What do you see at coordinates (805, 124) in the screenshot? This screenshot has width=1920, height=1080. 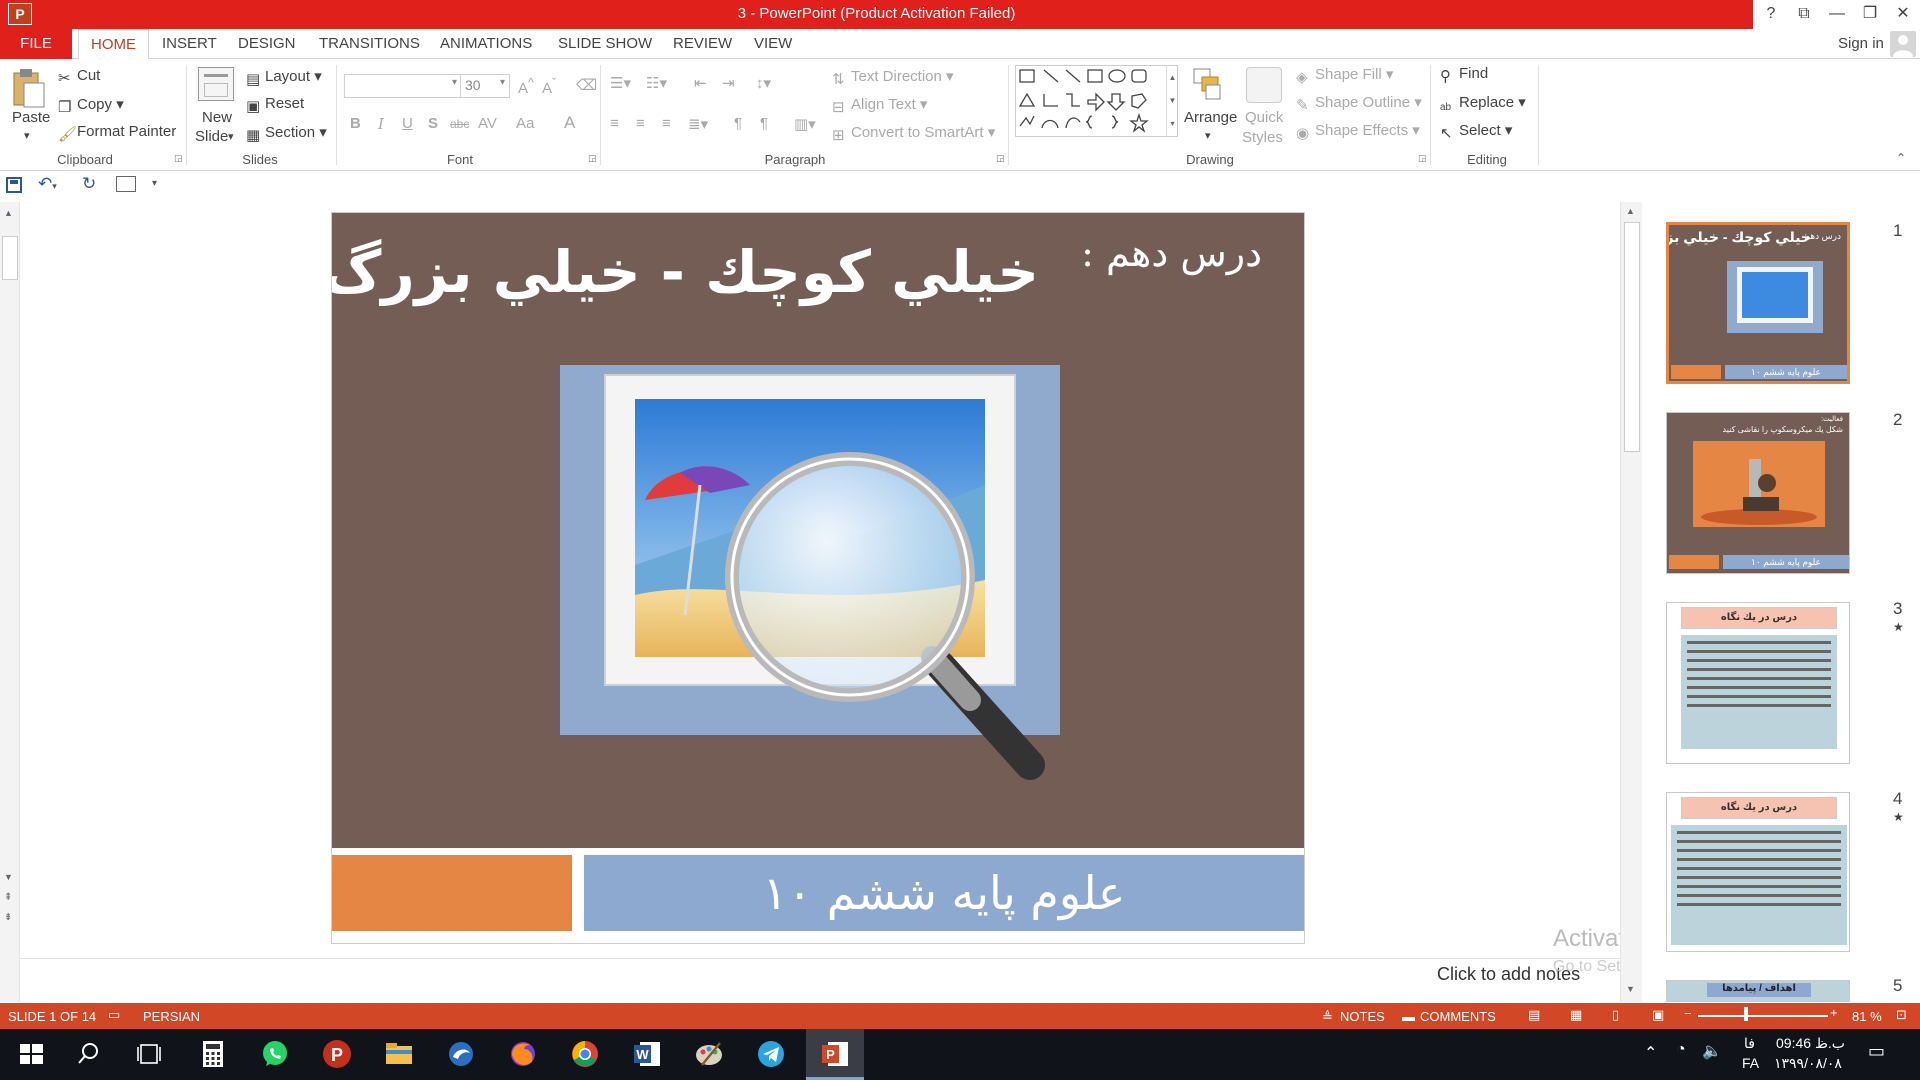 I see `columns-icon: ▥▾` at bounding box center [805, 124].